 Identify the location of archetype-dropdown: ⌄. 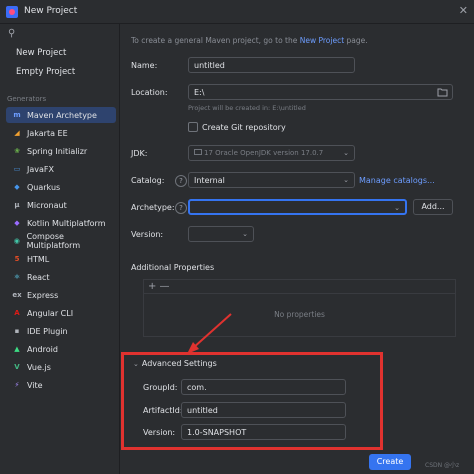
(297, 207).